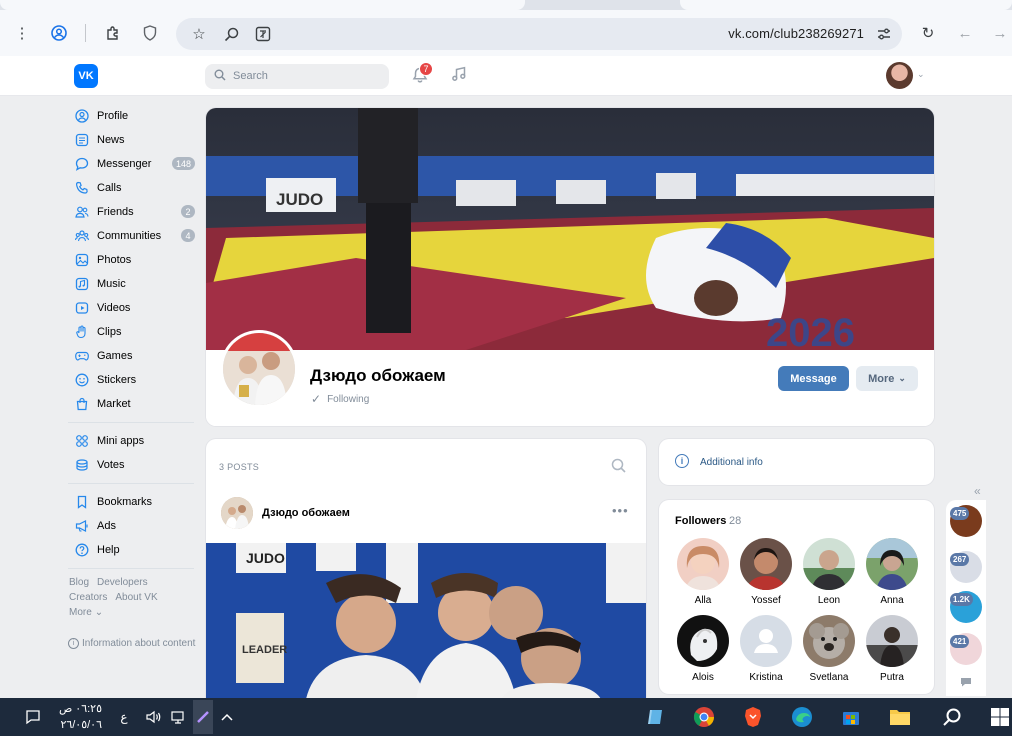  What do you see at coordinates (81, 725) in the screenshot?
I see `clock-date: ٢٦/٠٥/٠٦` at bounding box center [81, 725].